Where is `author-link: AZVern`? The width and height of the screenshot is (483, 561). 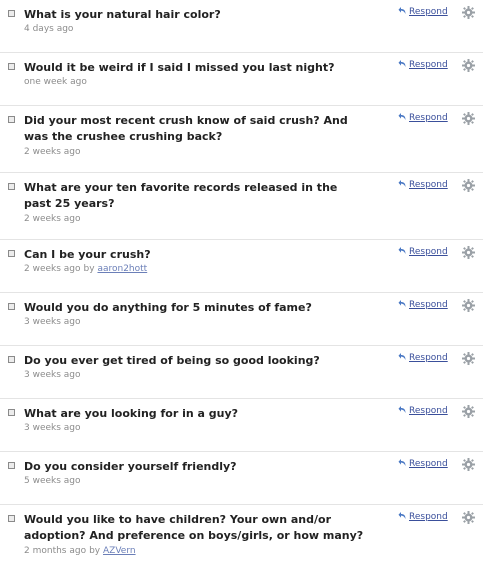 author-link: AZVern is located at coordinates (119, 551).